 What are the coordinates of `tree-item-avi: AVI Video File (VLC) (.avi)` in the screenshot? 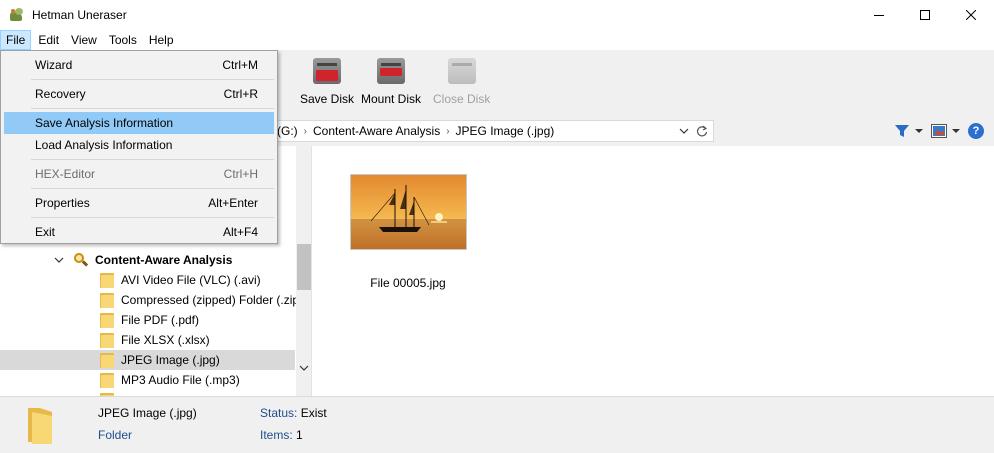 It's located at (147, 280).